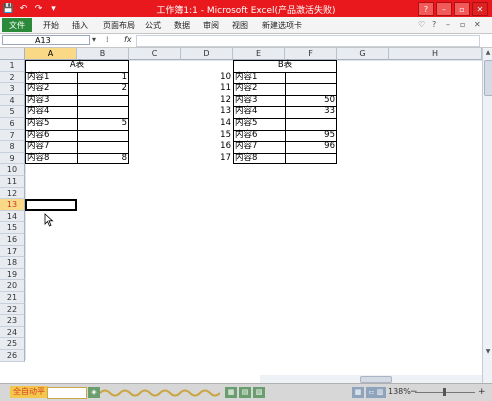  What do you see at coordinates (358, 392) in the screenshot?
I see `view-normal-icon: ▦` at bounding box center [358, 392].